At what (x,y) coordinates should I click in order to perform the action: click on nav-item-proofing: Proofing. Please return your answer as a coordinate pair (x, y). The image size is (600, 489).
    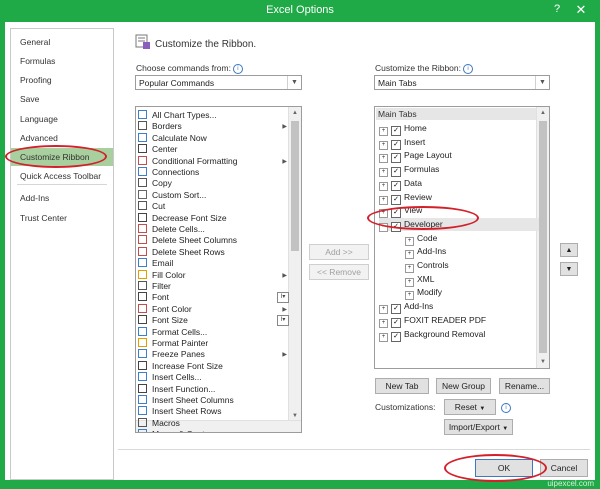
    Looking at the image, I should click on (62, 80).